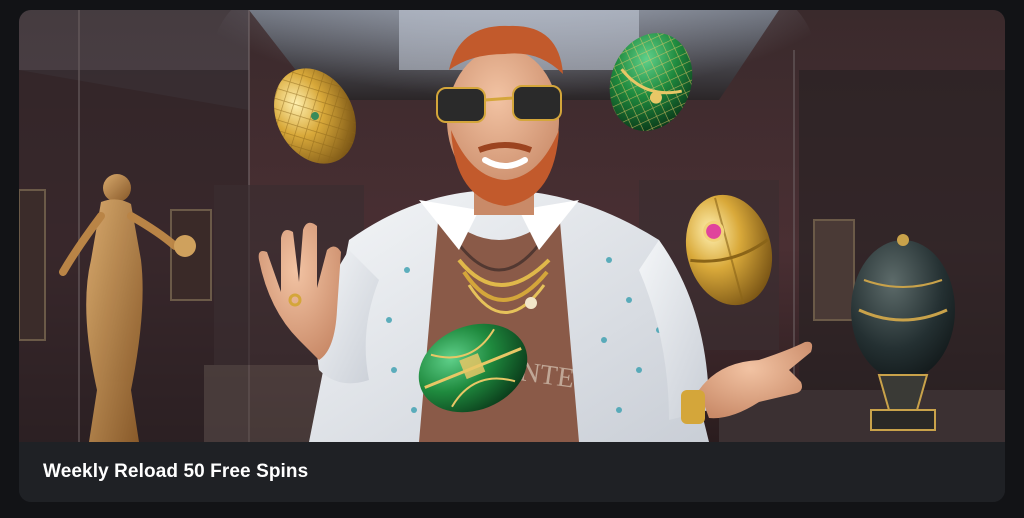 Image resolution: width=1024 pixels, height=518 pixels. Describe the element at coordinates (512, 472) in the screenshot. I see `promo-caption-bar: Weekly Reload 50 Free Spins` at that location.